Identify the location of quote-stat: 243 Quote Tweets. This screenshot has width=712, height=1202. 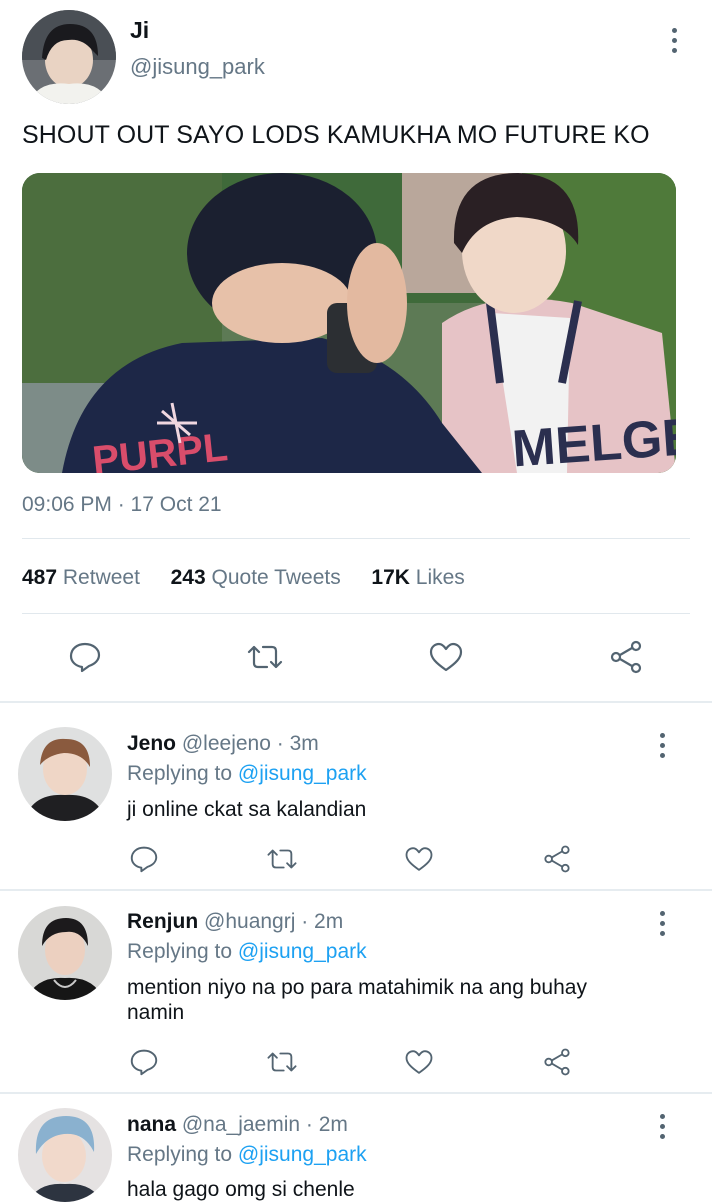
(256, 577).